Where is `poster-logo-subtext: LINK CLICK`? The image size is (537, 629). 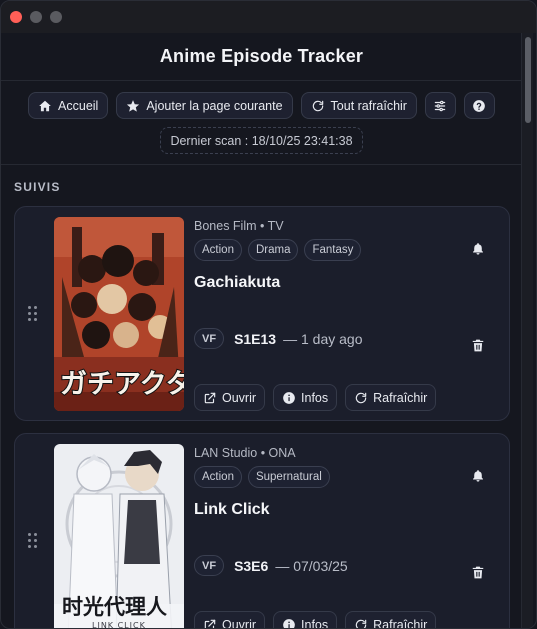
poster-logo-subtext: LINK CLICK is located at coordinates (119, 625).